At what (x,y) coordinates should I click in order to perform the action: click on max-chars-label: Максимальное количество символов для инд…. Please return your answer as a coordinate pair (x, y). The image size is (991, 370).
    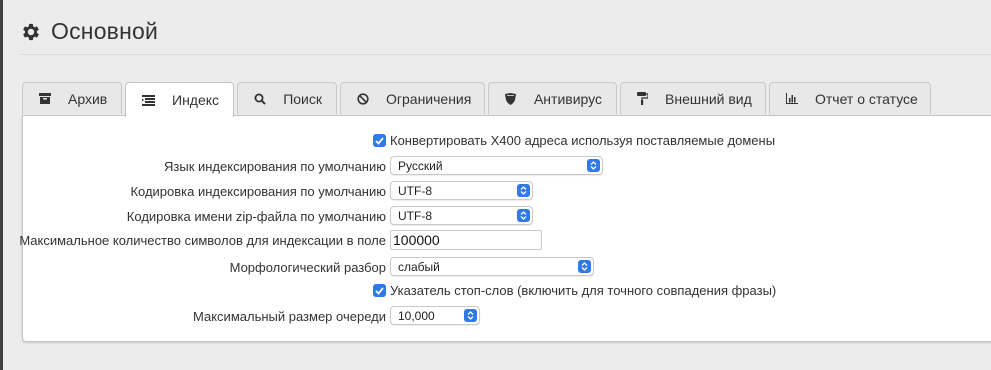
    Looking at the image, I should click on (202, 240).